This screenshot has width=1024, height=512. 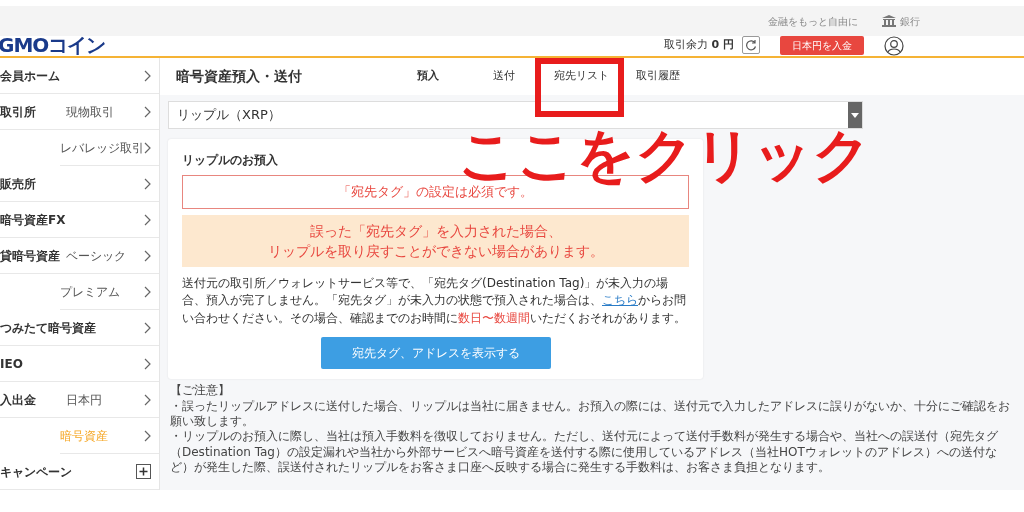 I want to click on balance-value: 0 円, so click(x=722, y=44).